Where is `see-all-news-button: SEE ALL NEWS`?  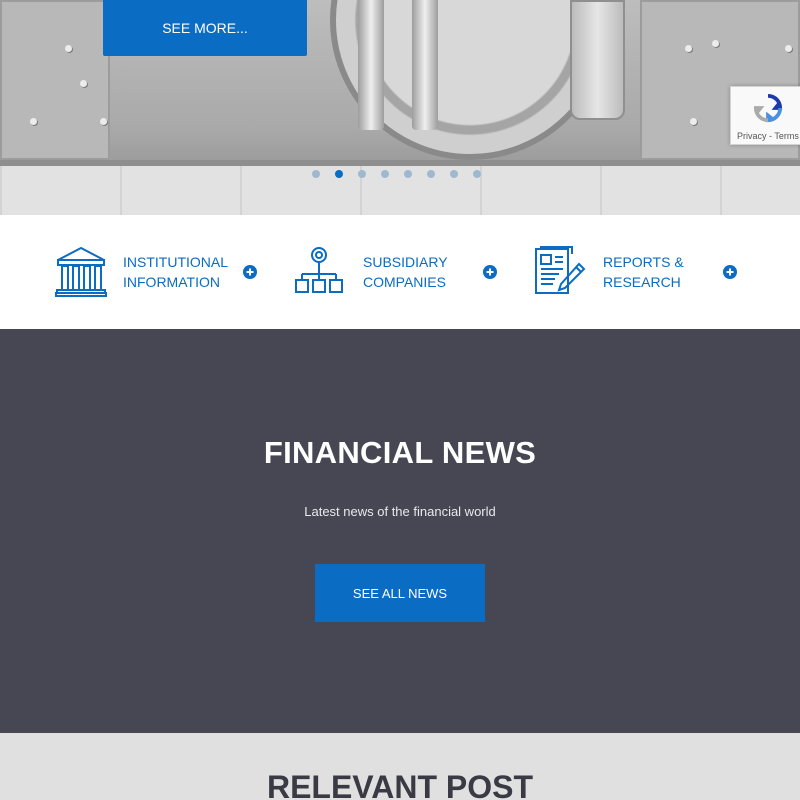 see-all-news-button: SEE ALL NEWS is located at coordinates (400, 593).